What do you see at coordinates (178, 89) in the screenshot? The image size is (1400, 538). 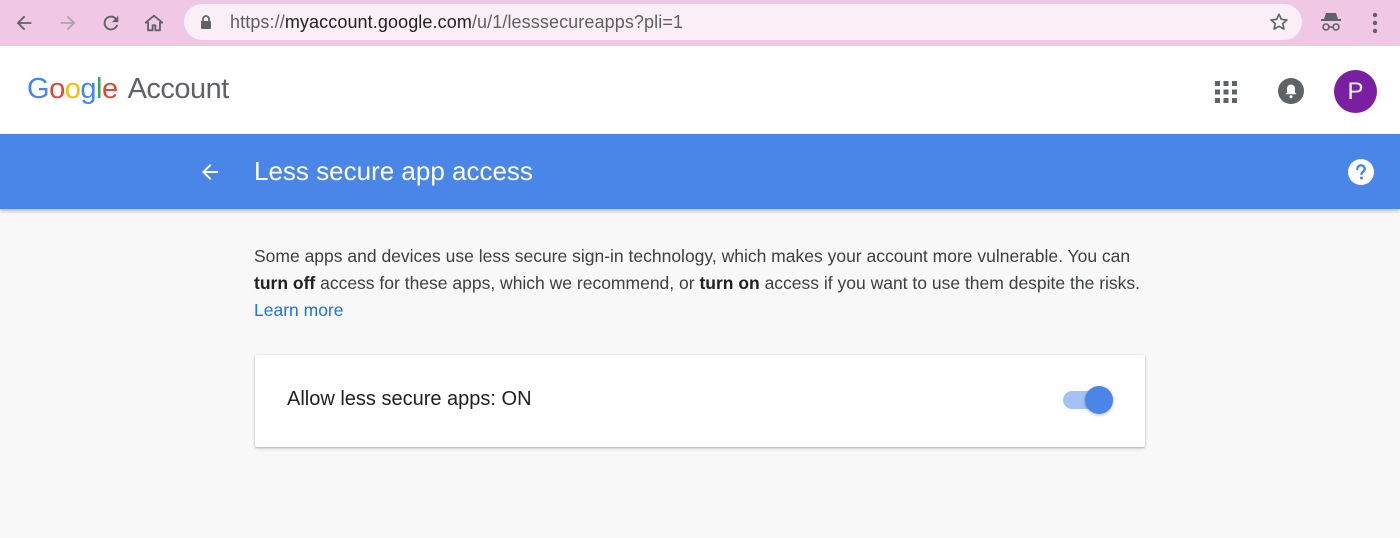 I see `logo-product-name: Account` at bounding box center [178, 89].